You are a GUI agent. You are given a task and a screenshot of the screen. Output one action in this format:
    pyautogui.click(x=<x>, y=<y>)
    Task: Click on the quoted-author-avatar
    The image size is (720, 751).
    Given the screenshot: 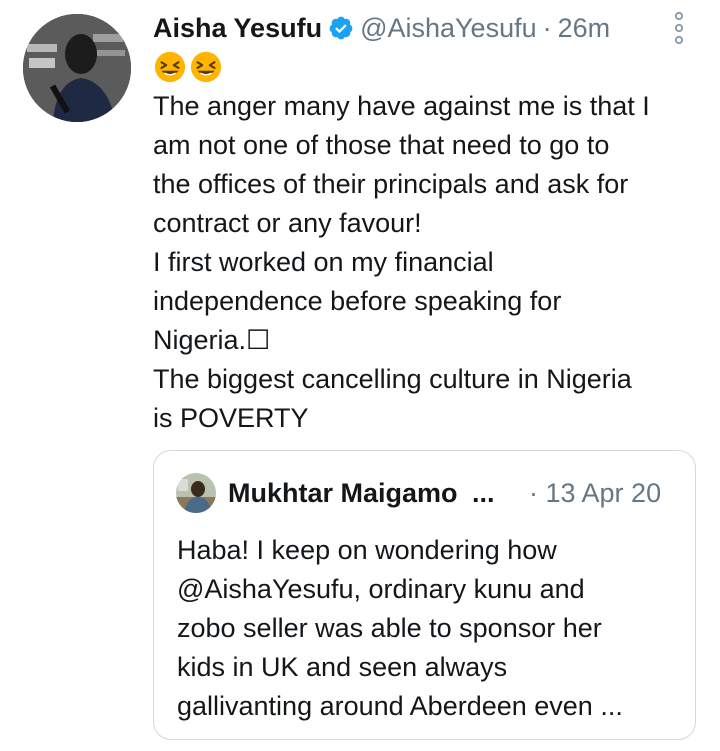 What is the action you would take?
    pyautogui.click(x=196, y=493)
    